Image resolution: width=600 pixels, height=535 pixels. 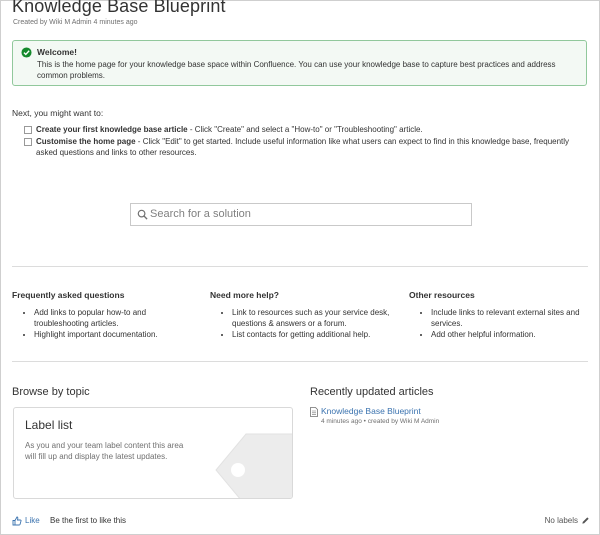 I want to click on list-item: Highlight important documentation., so click(x=115, y=334).